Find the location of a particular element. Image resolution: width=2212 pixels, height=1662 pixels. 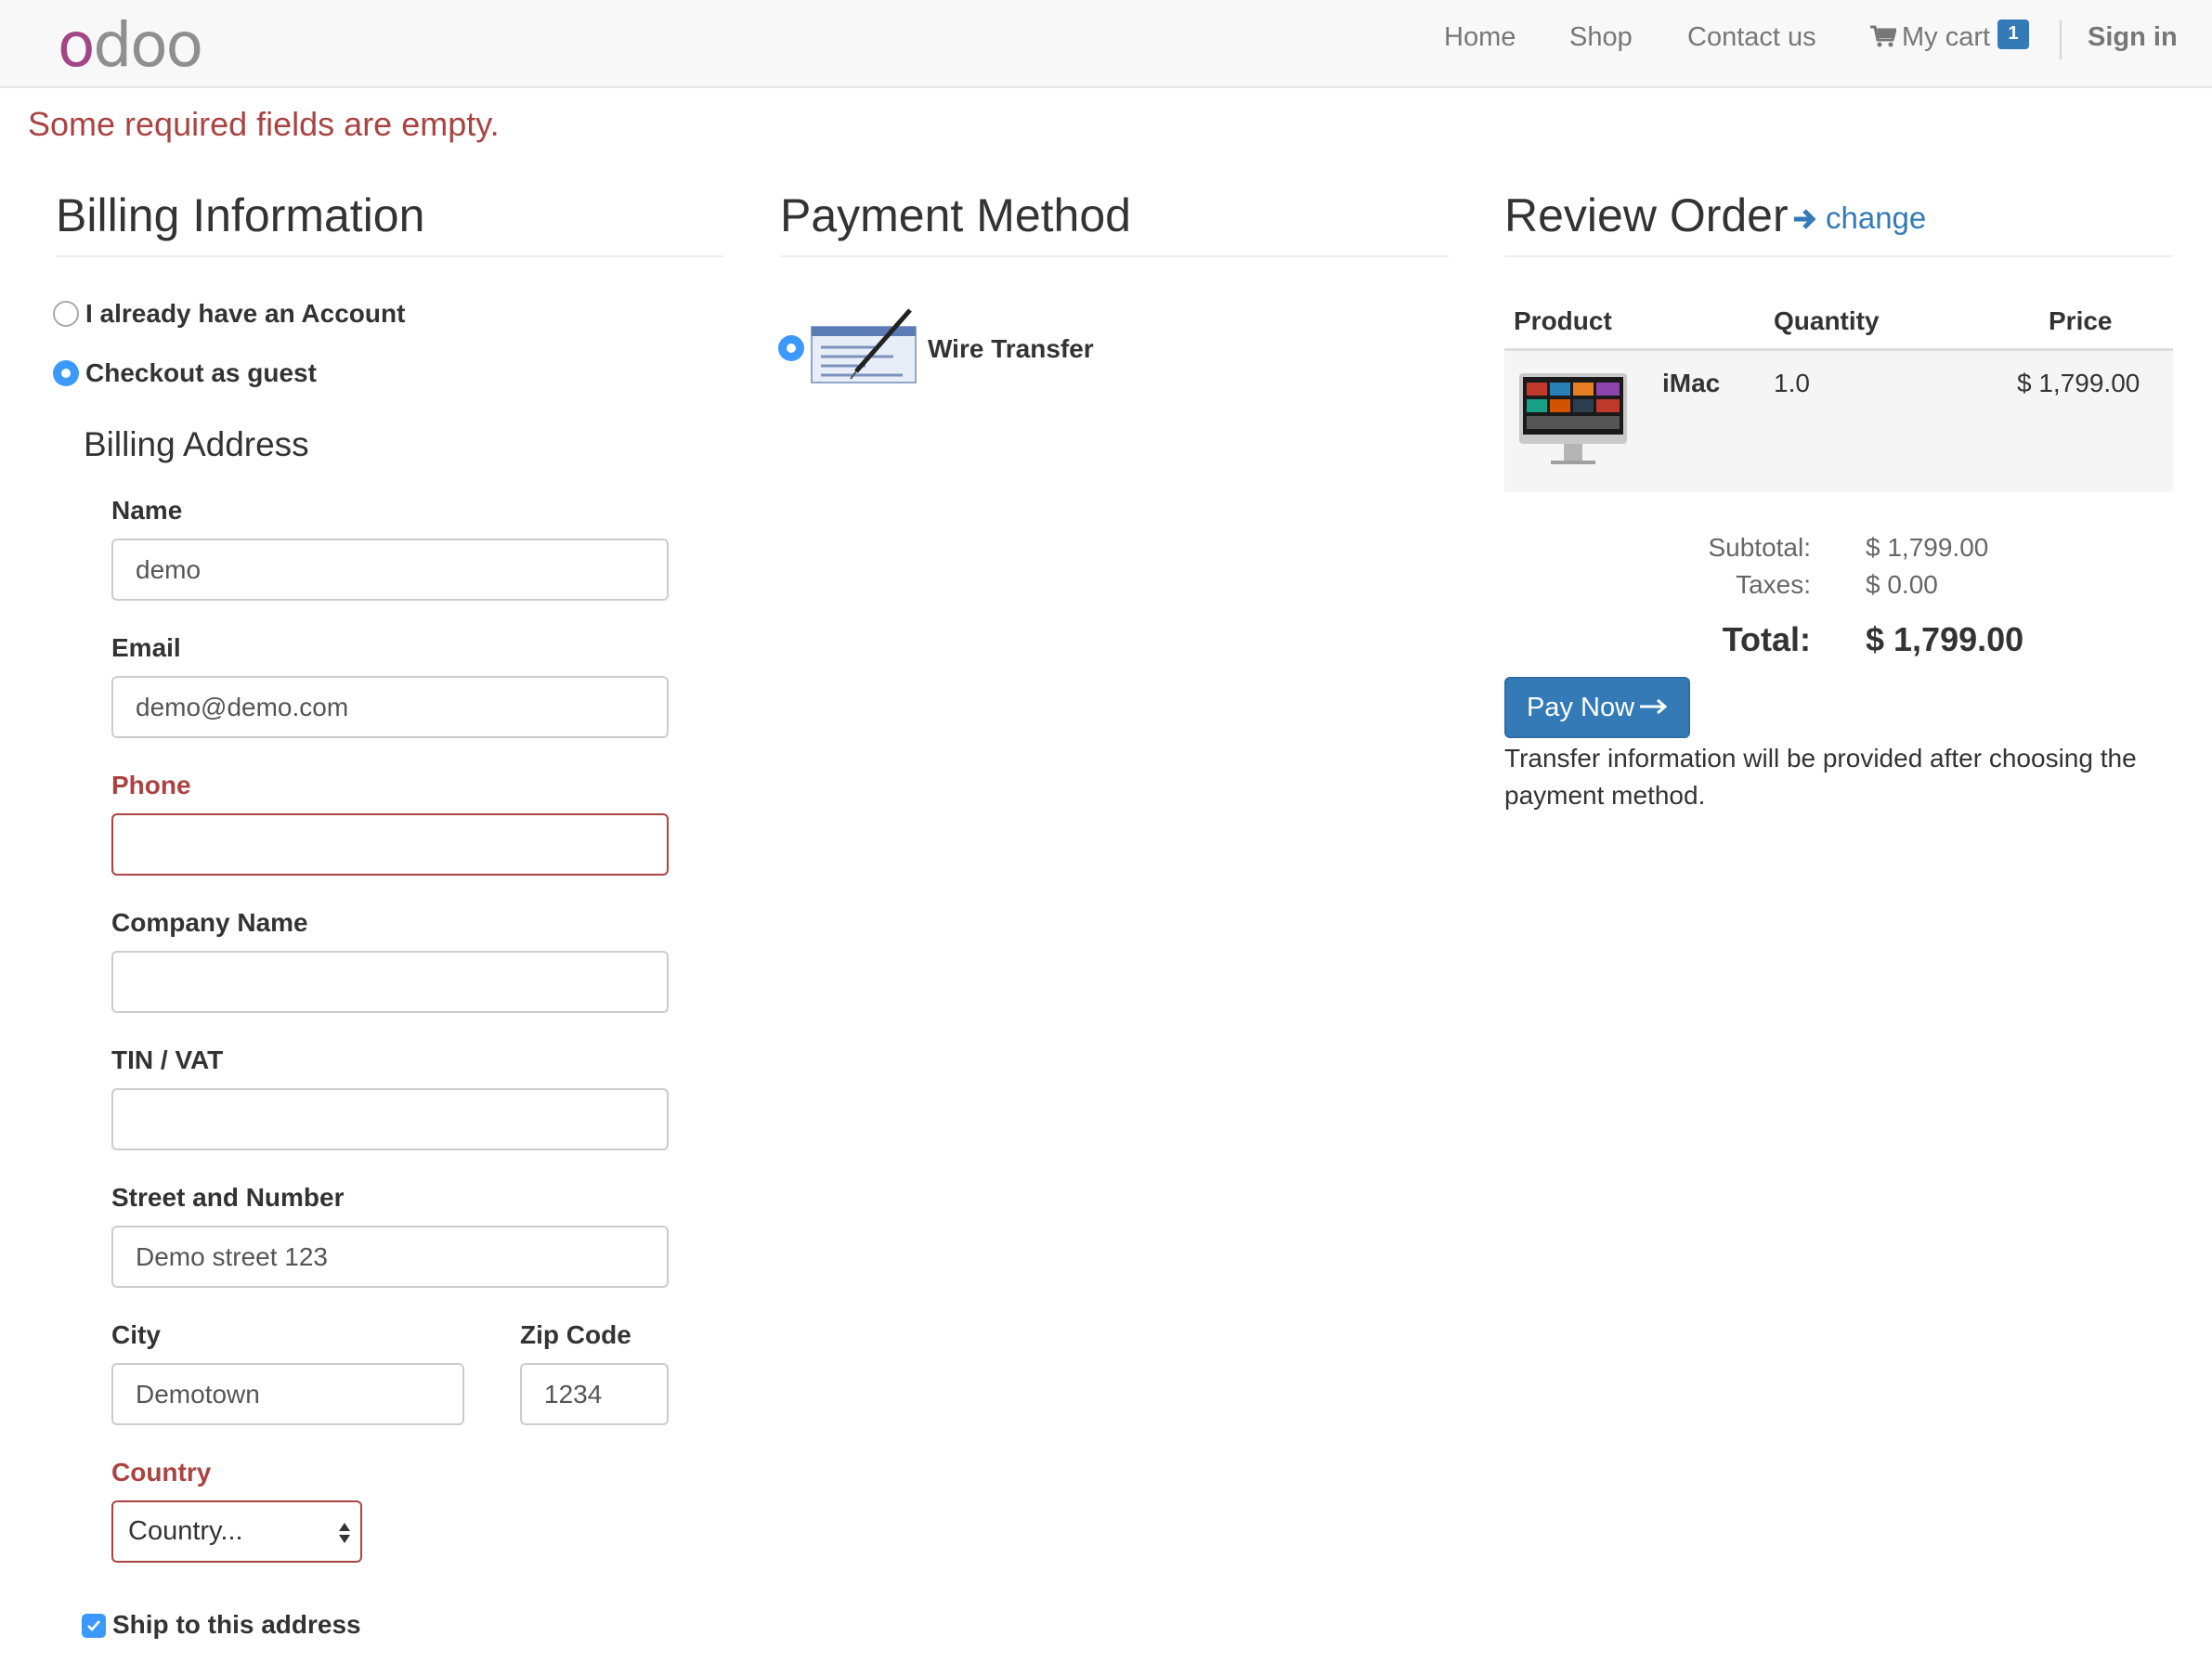

radio-guest-checkout-label: Checkout as guest is located at coordinates (201, 373).